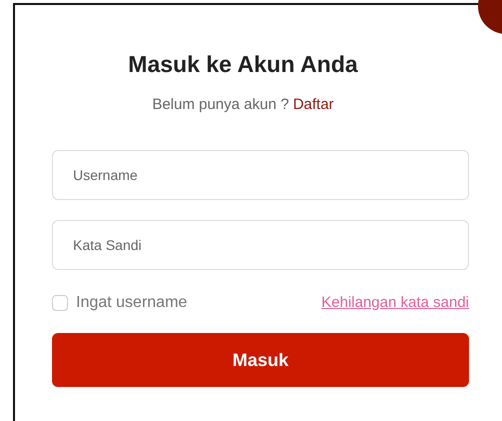 Image resolution: width=502 pixels, height=421 pixels. Describe the element at coordinates (260, 245) in the screenshot. I see `text-field: Kata Sandi` at that location.